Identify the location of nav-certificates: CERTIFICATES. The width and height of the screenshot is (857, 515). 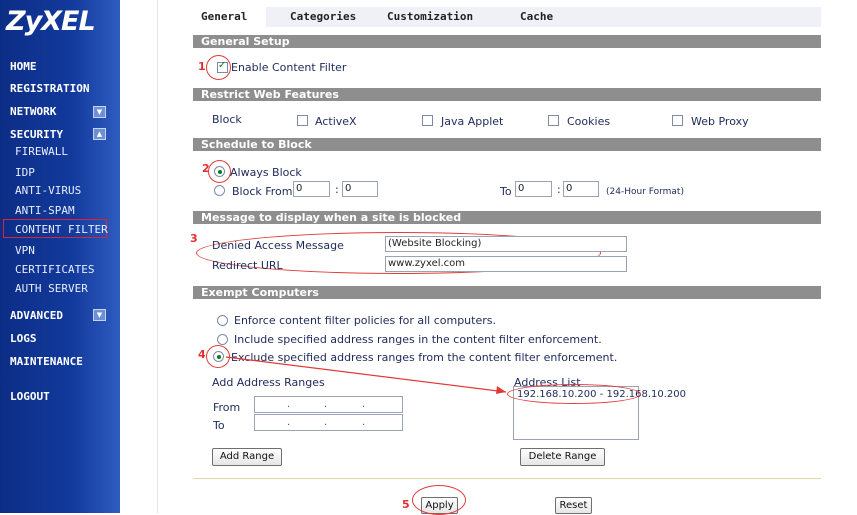
(54, 269).